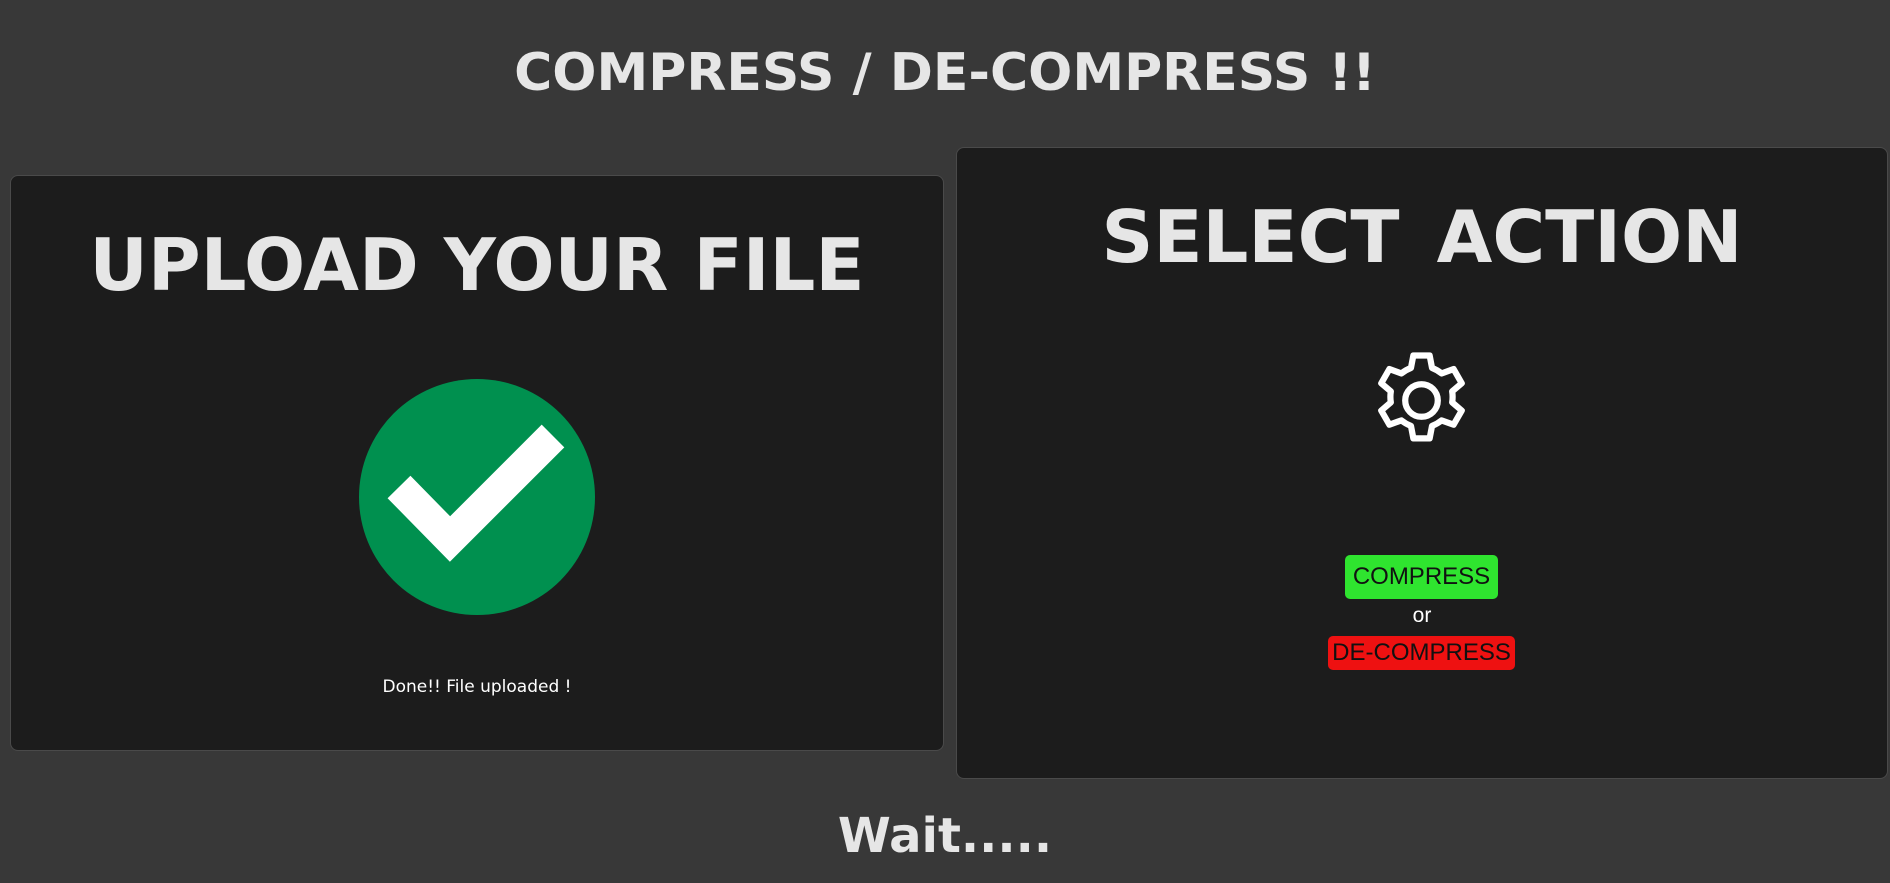  I want to click on or-separator: or, so click(1422, 615).